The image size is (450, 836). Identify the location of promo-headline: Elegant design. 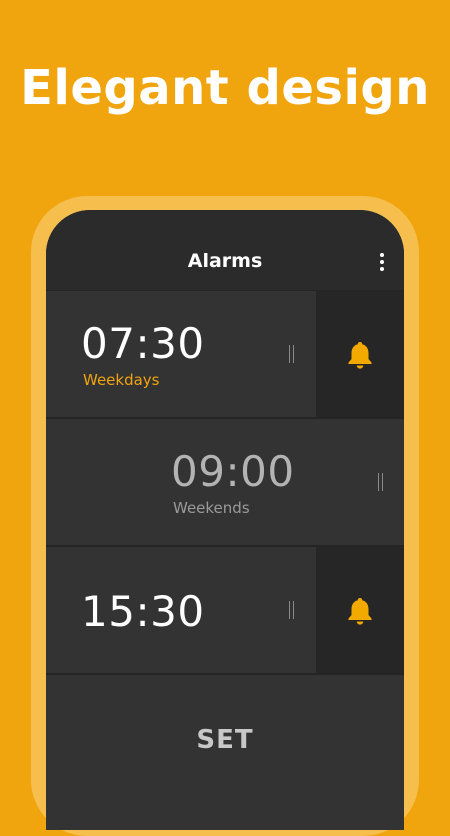
(225, 88).